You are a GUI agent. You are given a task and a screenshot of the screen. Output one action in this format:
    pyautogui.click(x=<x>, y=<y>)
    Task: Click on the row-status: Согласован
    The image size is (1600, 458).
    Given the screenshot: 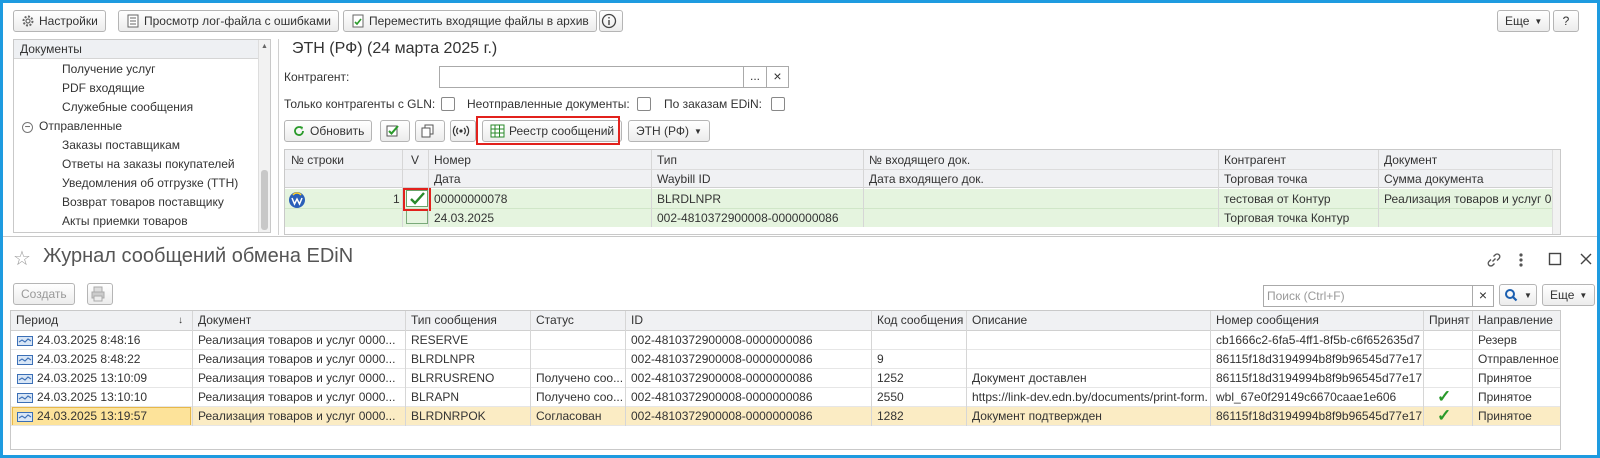 What is the action you would take?
    pyautogui.click(x=569, y=416)
    